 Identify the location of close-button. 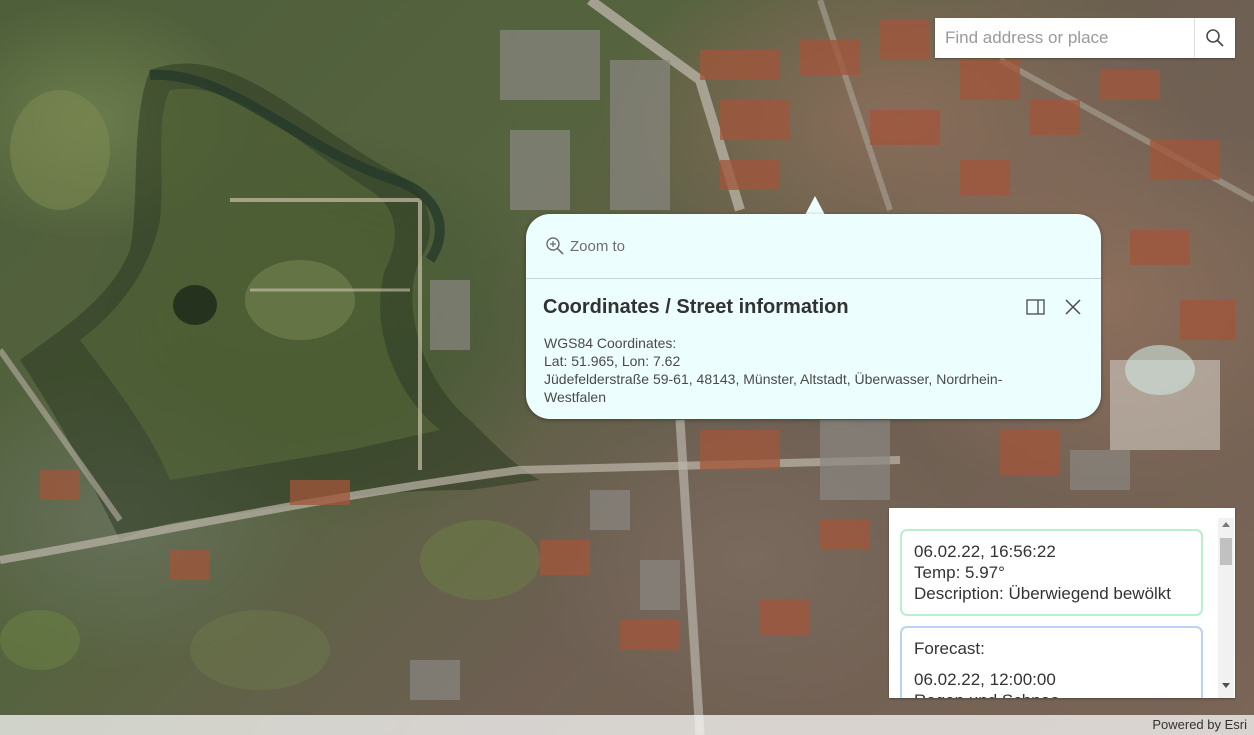
(1073, 307).